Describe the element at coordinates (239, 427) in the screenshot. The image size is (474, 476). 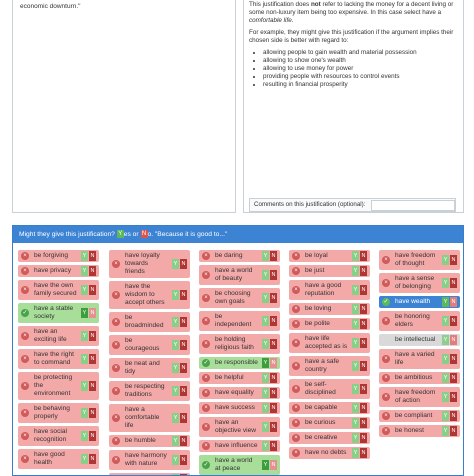
I see `value-item: × have an objective view Y N` at that location.